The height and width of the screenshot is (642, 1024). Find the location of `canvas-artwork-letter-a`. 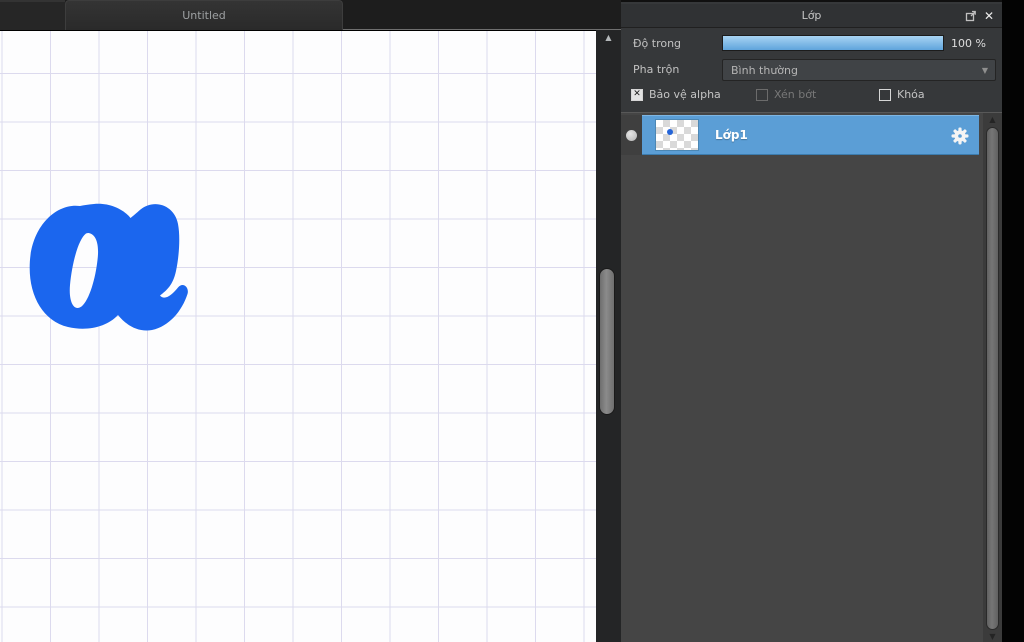

canvas-artwork-letter-a is located at coordinates (108, 267).